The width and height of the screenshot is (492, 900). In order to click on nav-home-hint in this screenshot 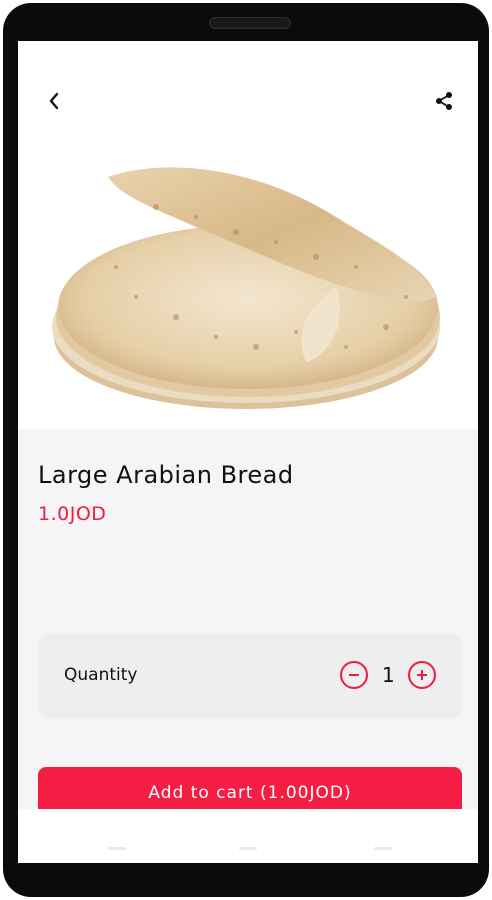, I will do `click(248, 848)`.